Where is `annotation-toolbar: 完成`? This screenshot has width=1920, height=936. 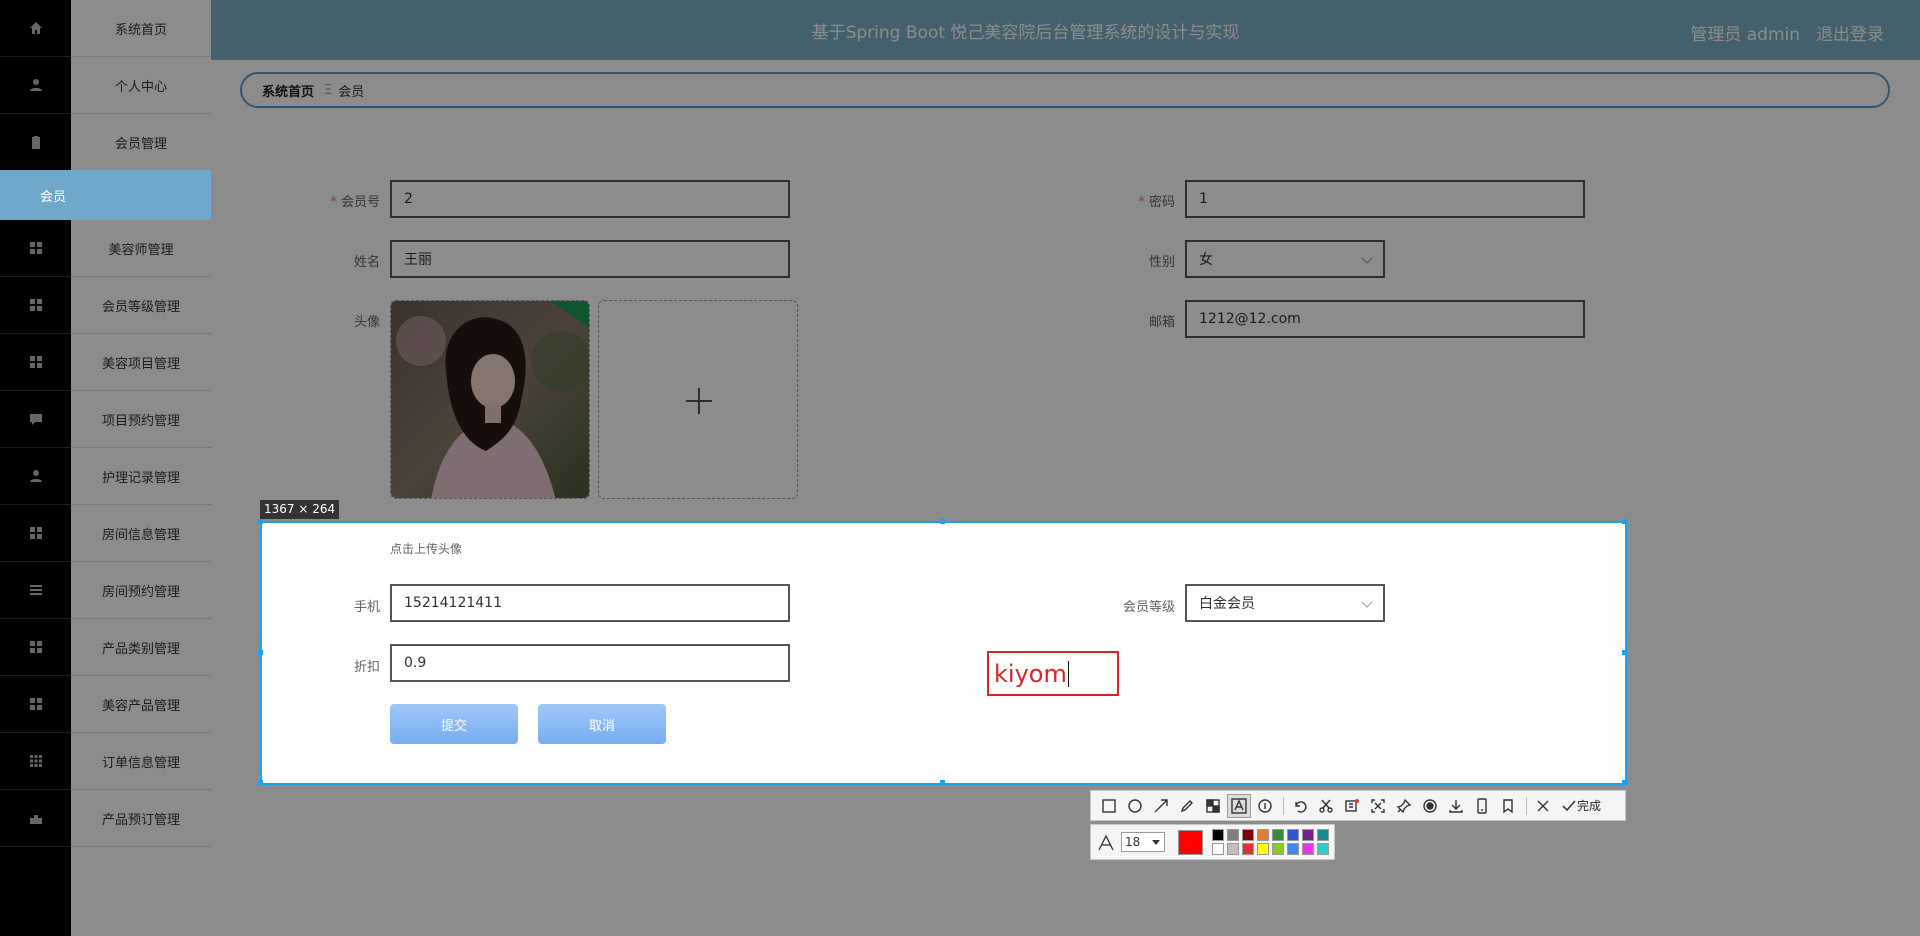 annotation-toolbar: 完成 is located at coordinates (1358, 805).